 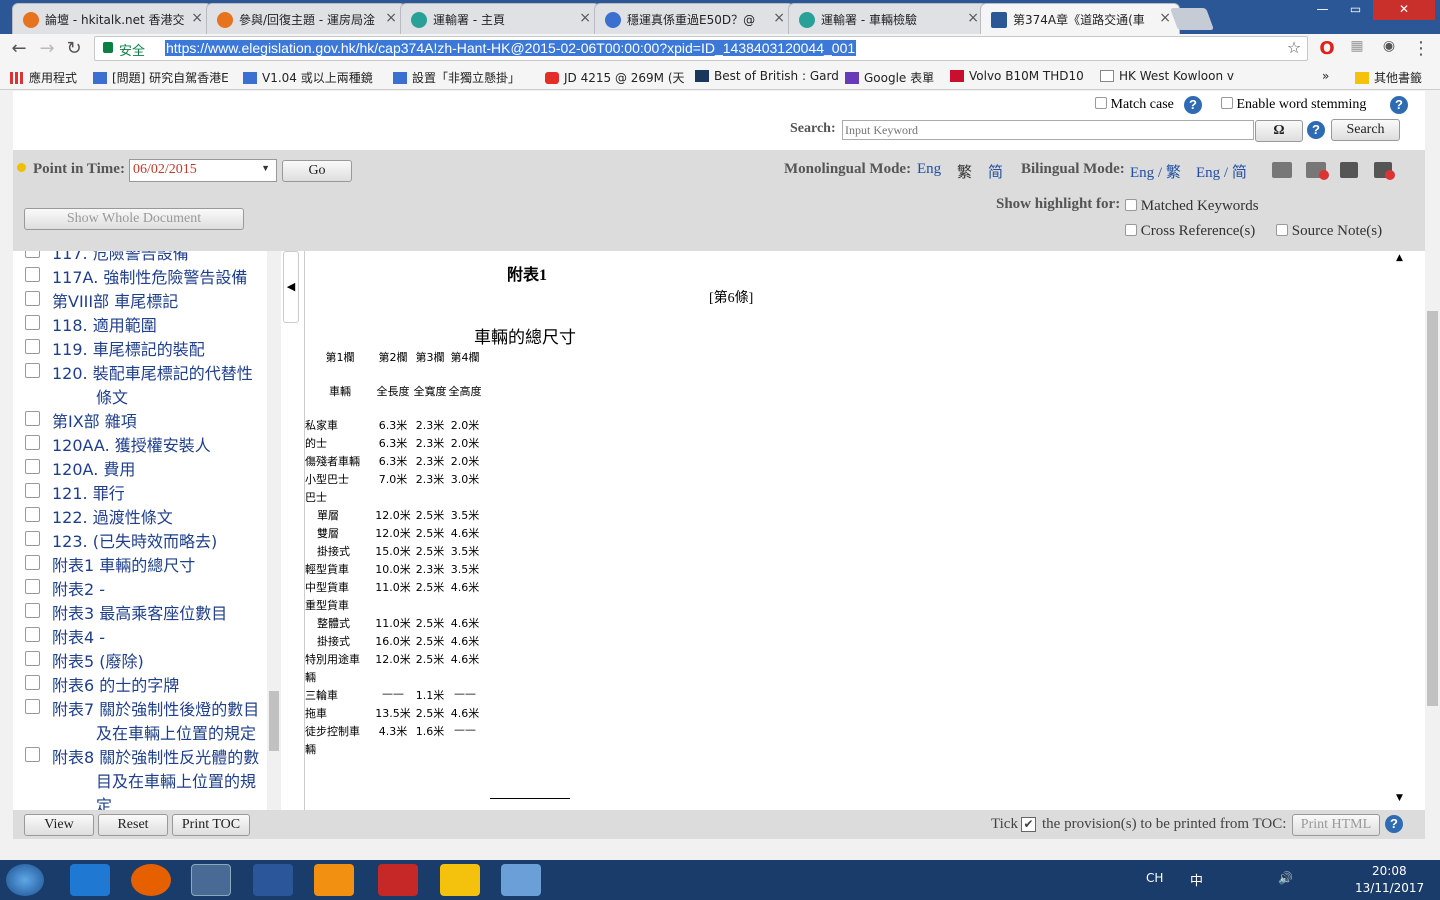 What do you see at coordinates (1167, 76) in the screenshot?
I see `bookmark-item: HK West Kowloon v` at bounding box center [1167, 76].